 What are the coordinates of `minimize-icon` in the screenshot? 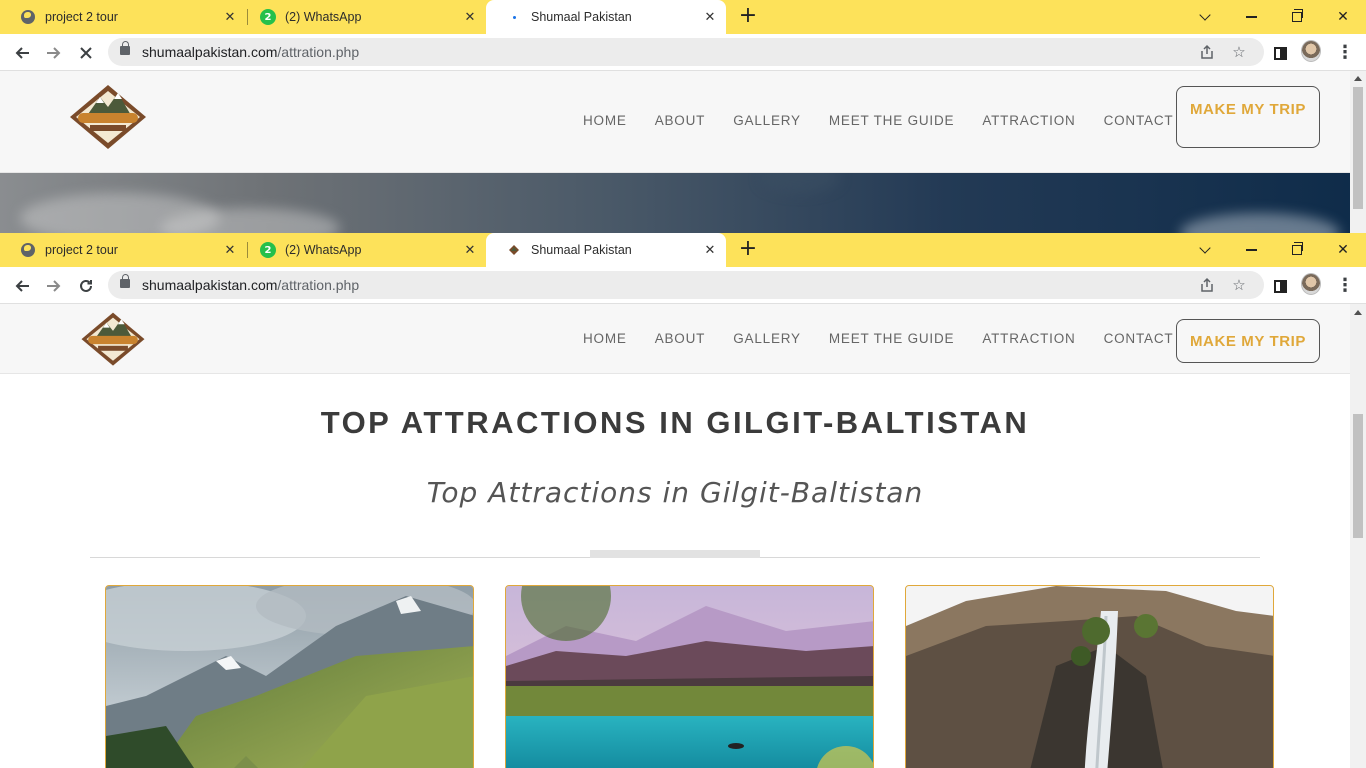 It's located at (1251, 17).